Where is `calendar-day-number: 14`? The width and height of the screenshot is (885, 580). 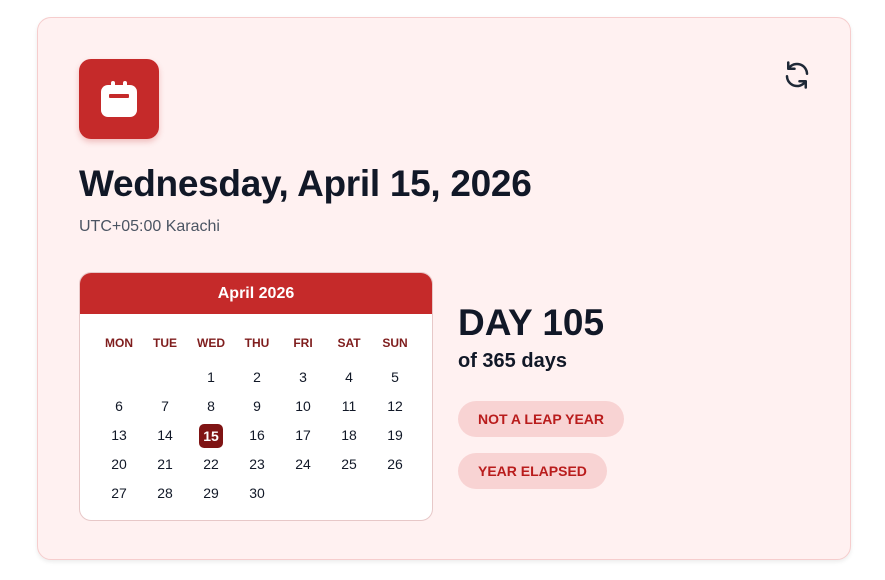
calendar-day-number: 14 is located at coordinates (165, 435).